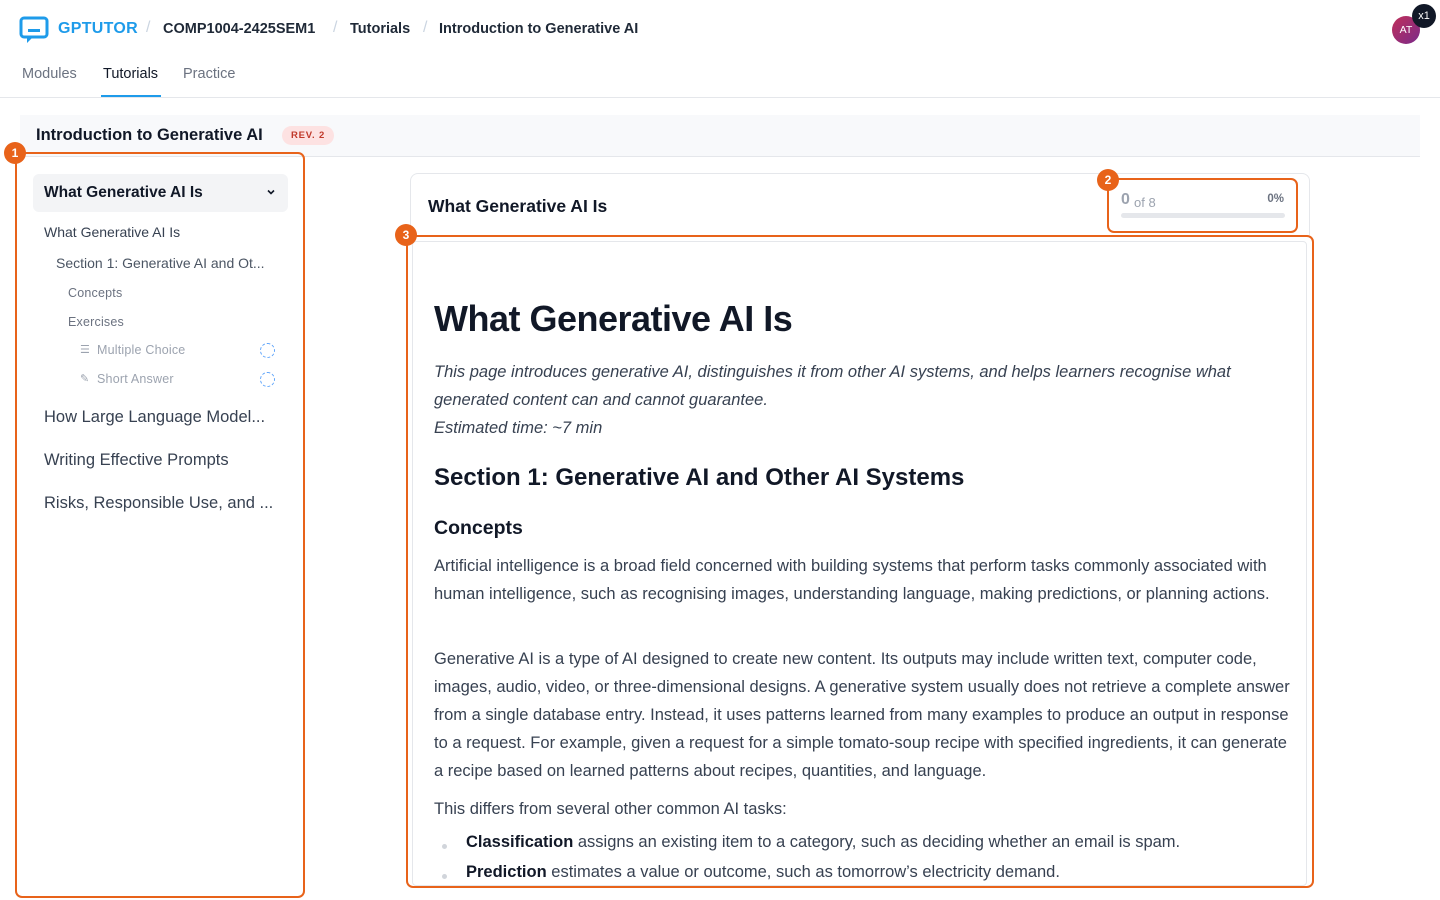 This screenshot has width=1440, height=900. Describe the element at coordinates (720, 79) in the screenshot. I see `tab-bar: Modules Tutorials Practice` at that location.